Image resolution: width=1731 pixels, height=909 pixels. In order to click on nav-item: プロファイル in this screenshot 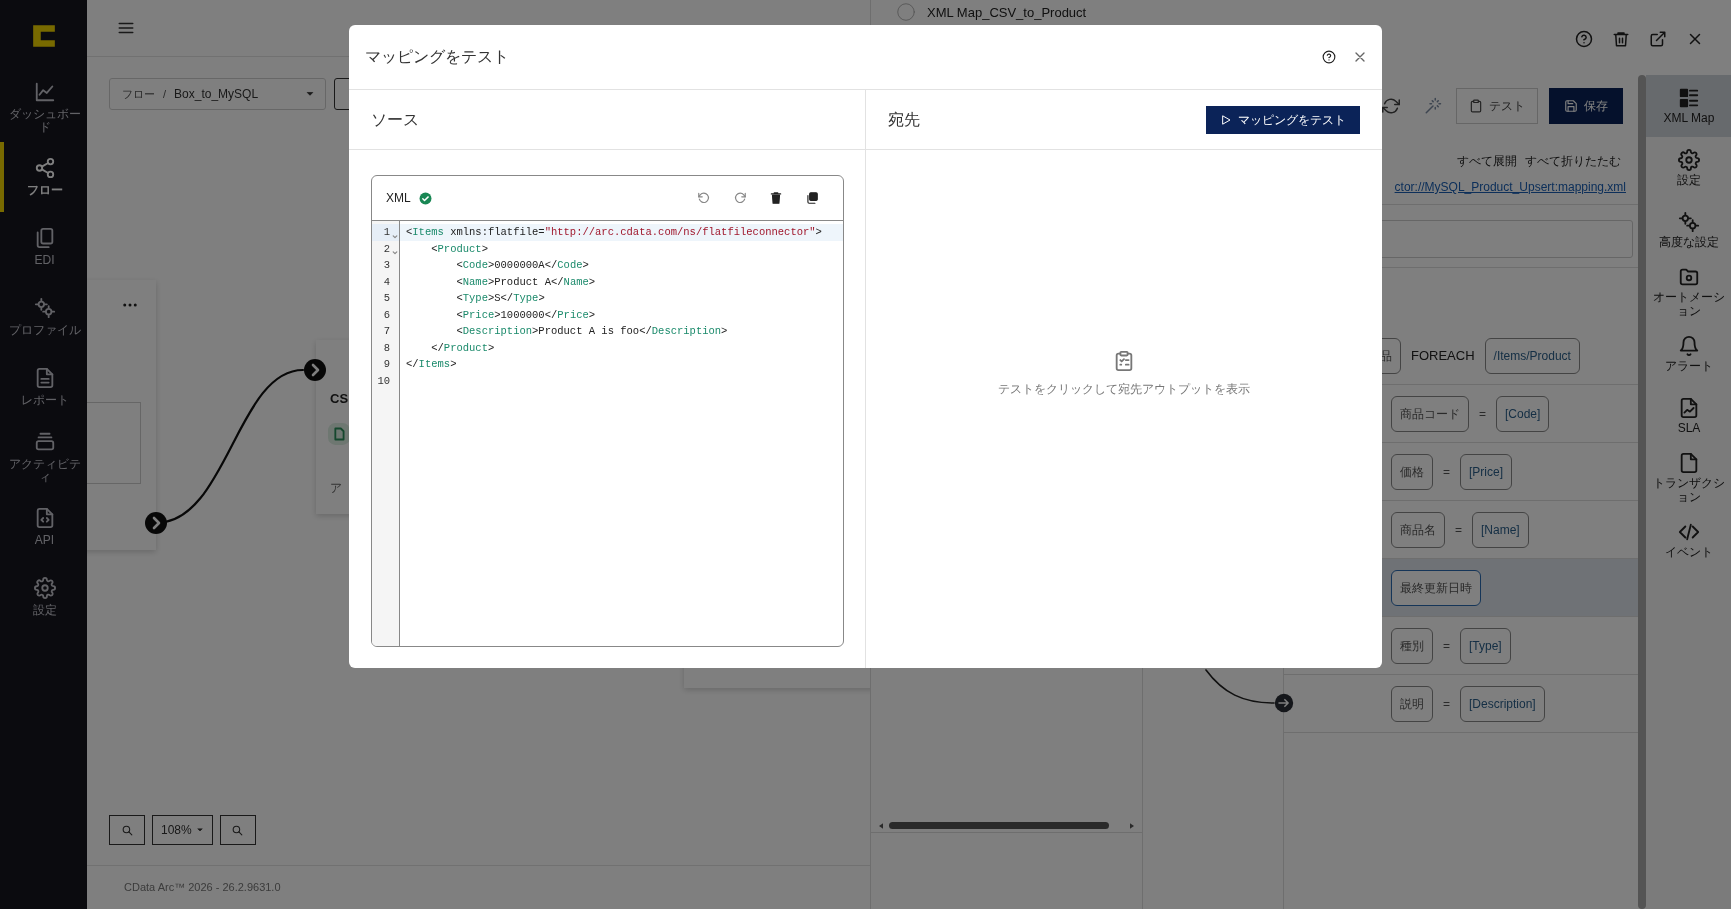, I will do `click(43, 317)`.